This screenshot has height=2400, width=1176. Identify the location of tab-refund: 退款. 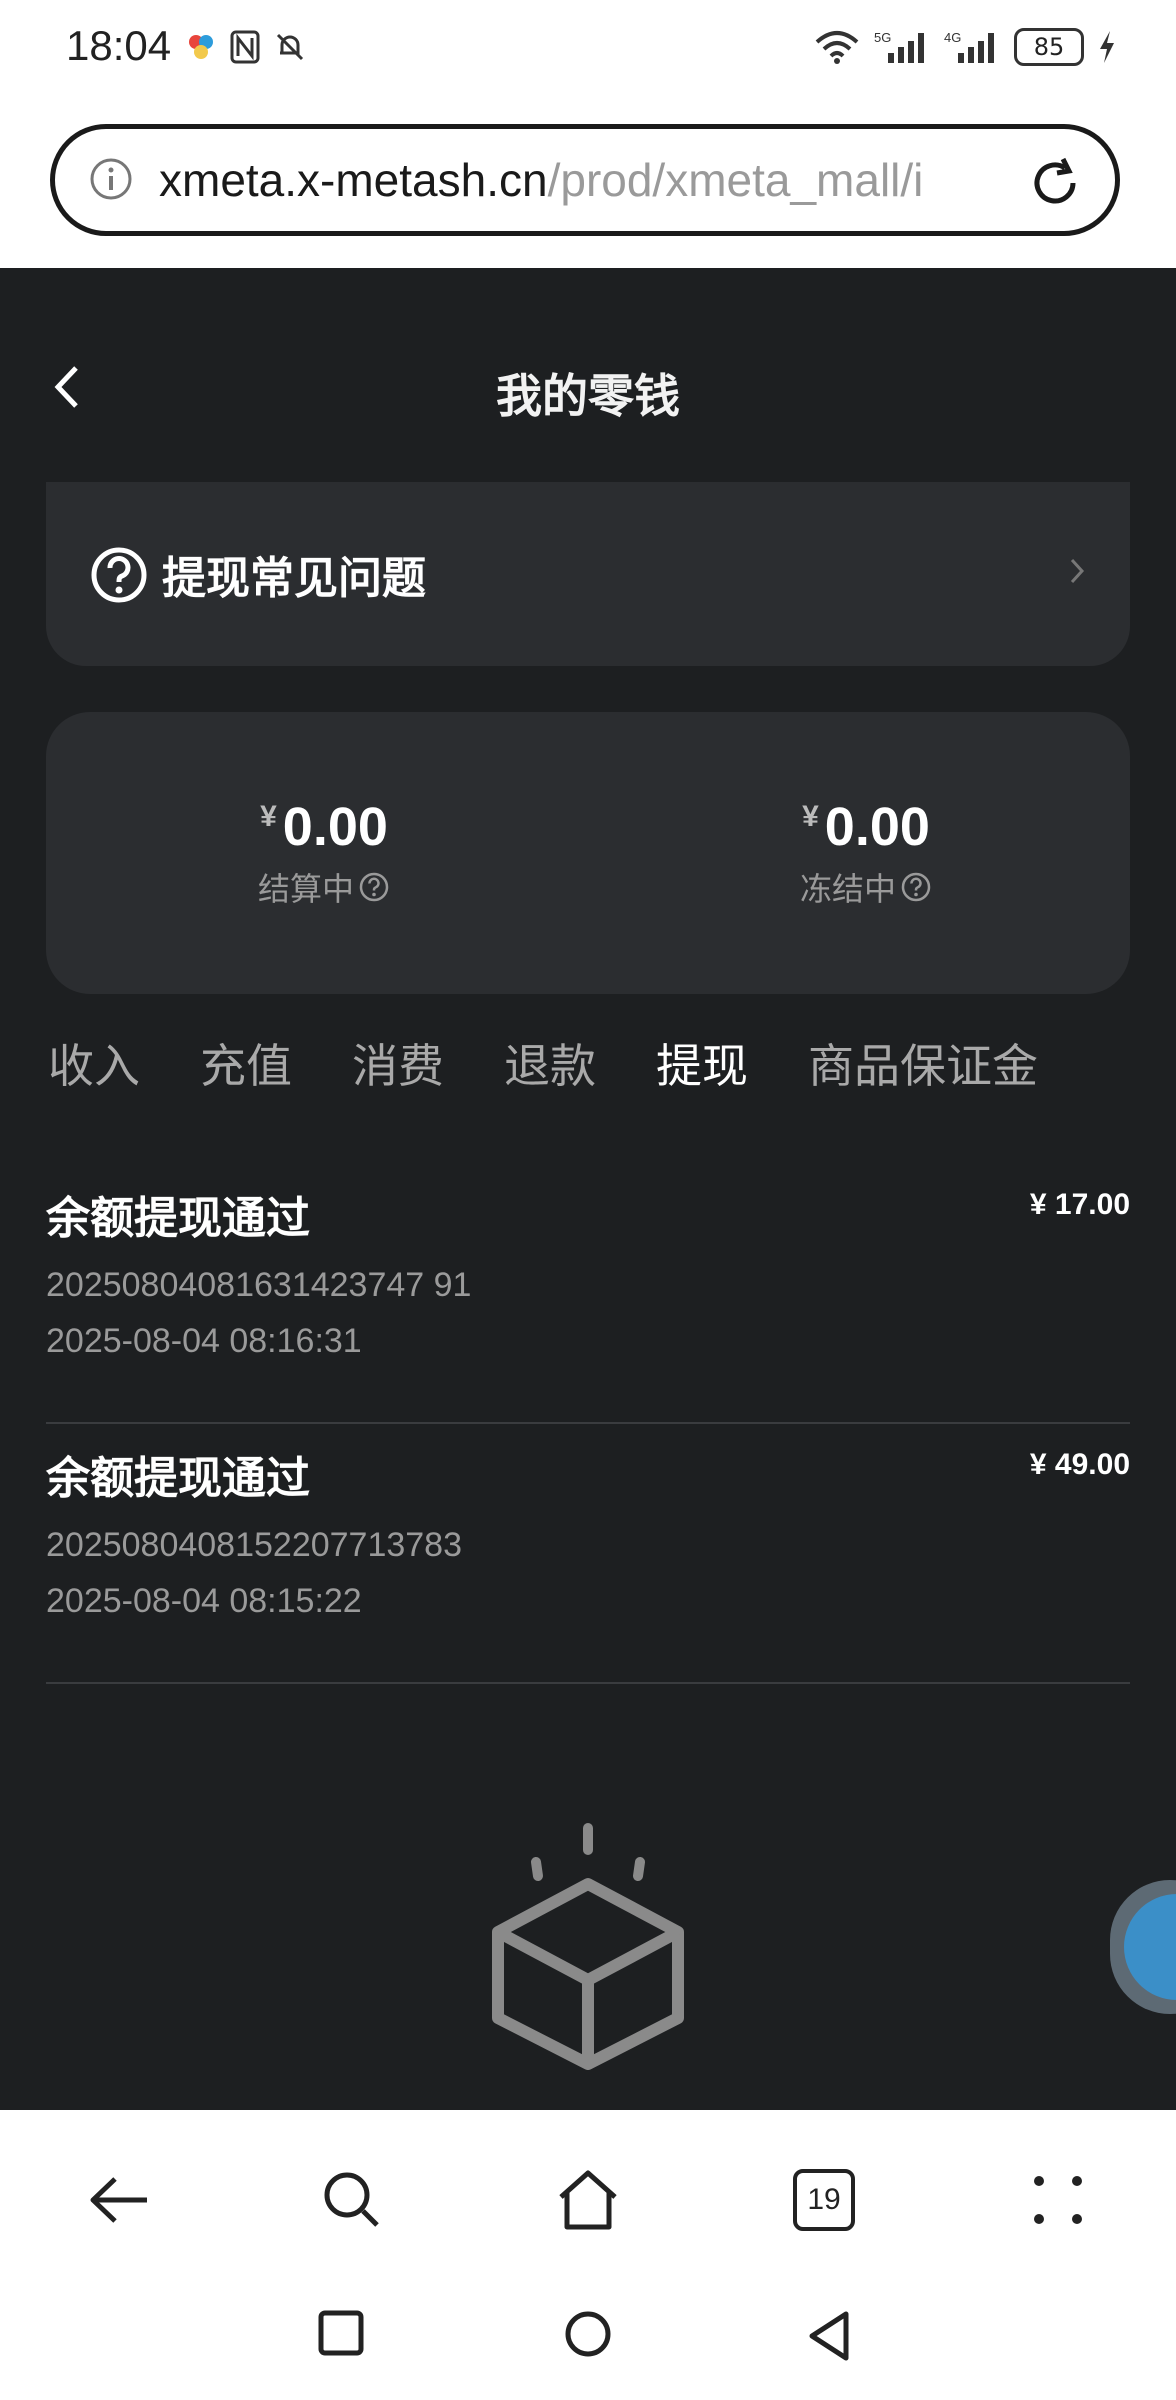
(550, 1063).